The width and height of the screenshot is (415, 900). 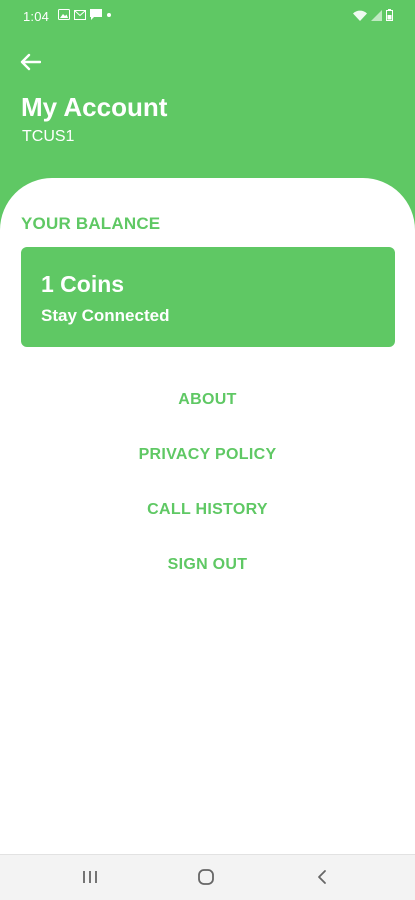 I want to click on balance-label: YOUR BALANCE, so click(x=91, y=223).